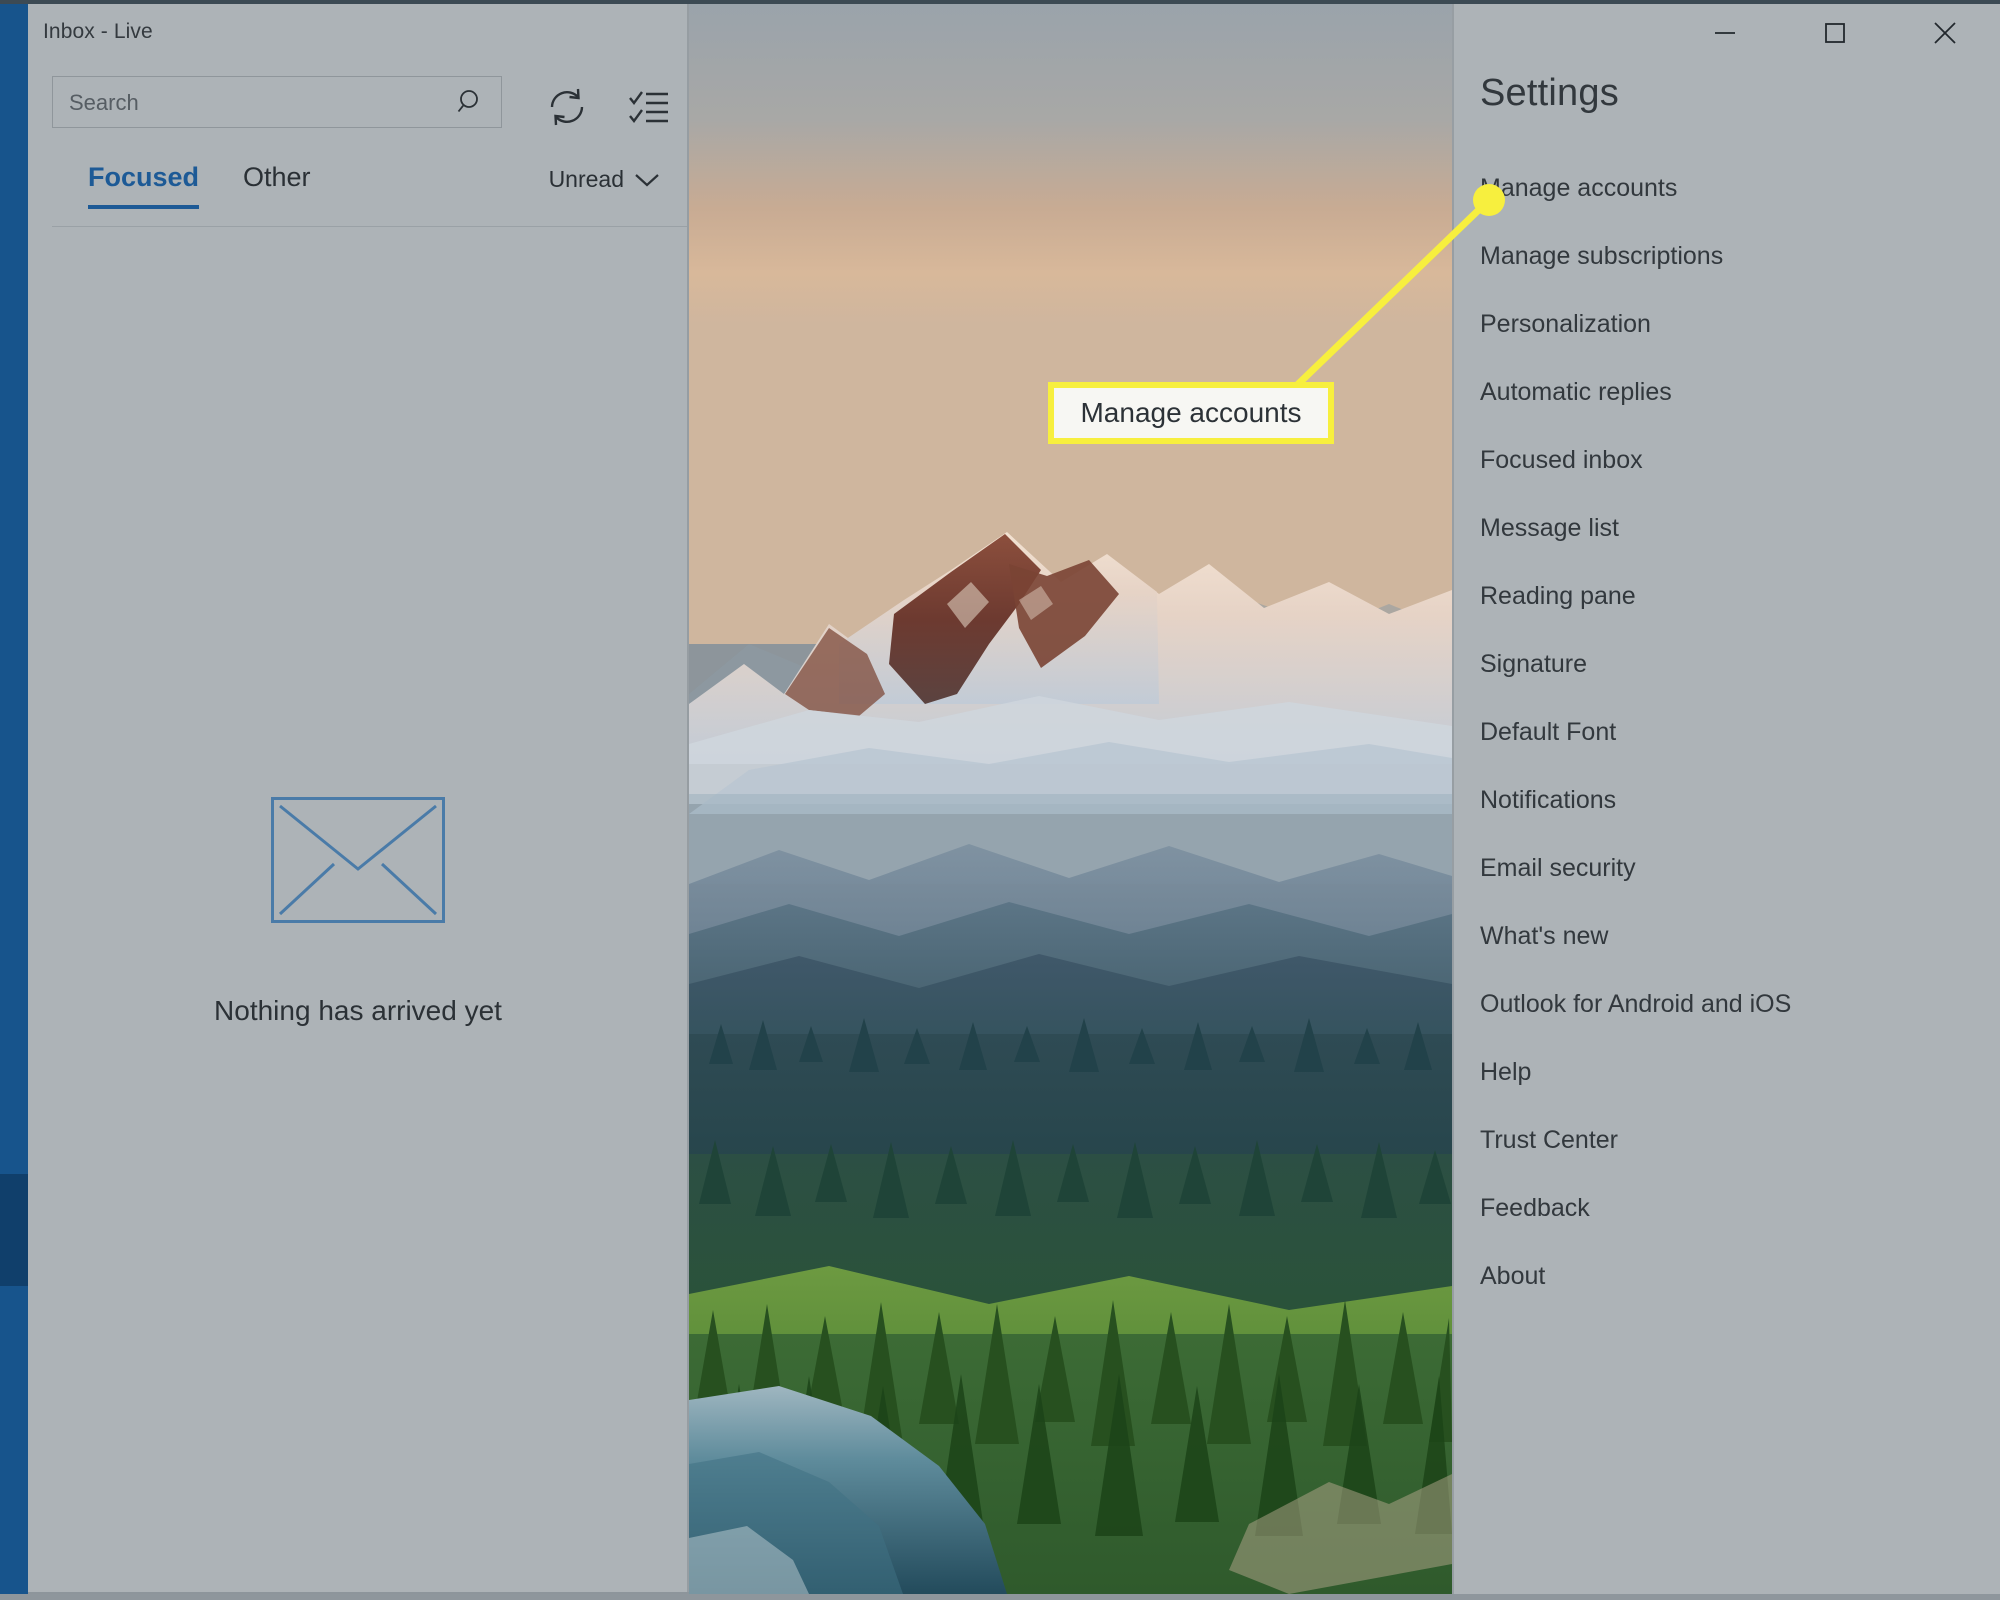  Describe the element at coordinates (98, 31) in the screenshot. I see `page-title: Inbox - Live` at that location.